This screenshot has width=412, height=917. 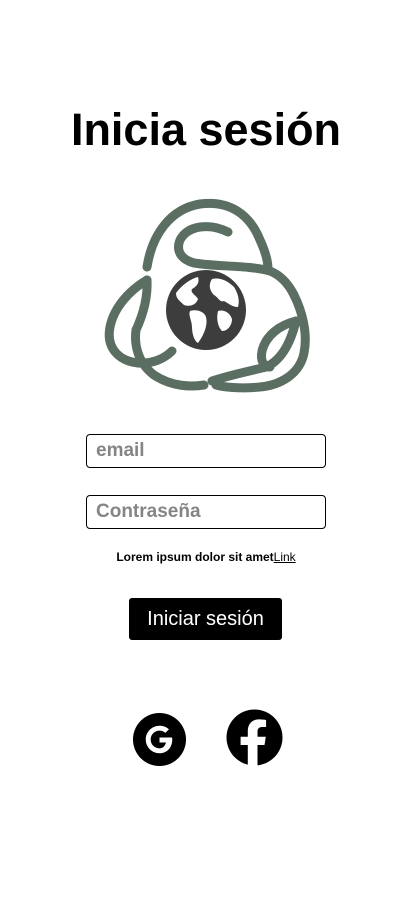 I want to click on helper-text: Lorem ipsum dolor sit amet, so click(x=195, y=557).